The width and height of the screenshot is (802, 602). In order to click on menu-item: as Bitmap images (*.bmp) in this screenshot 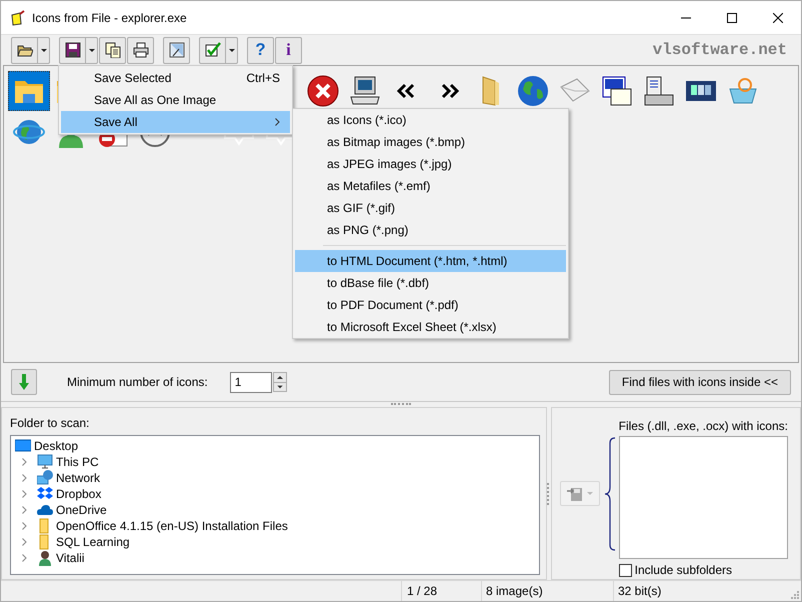, I will do `click(430, 142)`.